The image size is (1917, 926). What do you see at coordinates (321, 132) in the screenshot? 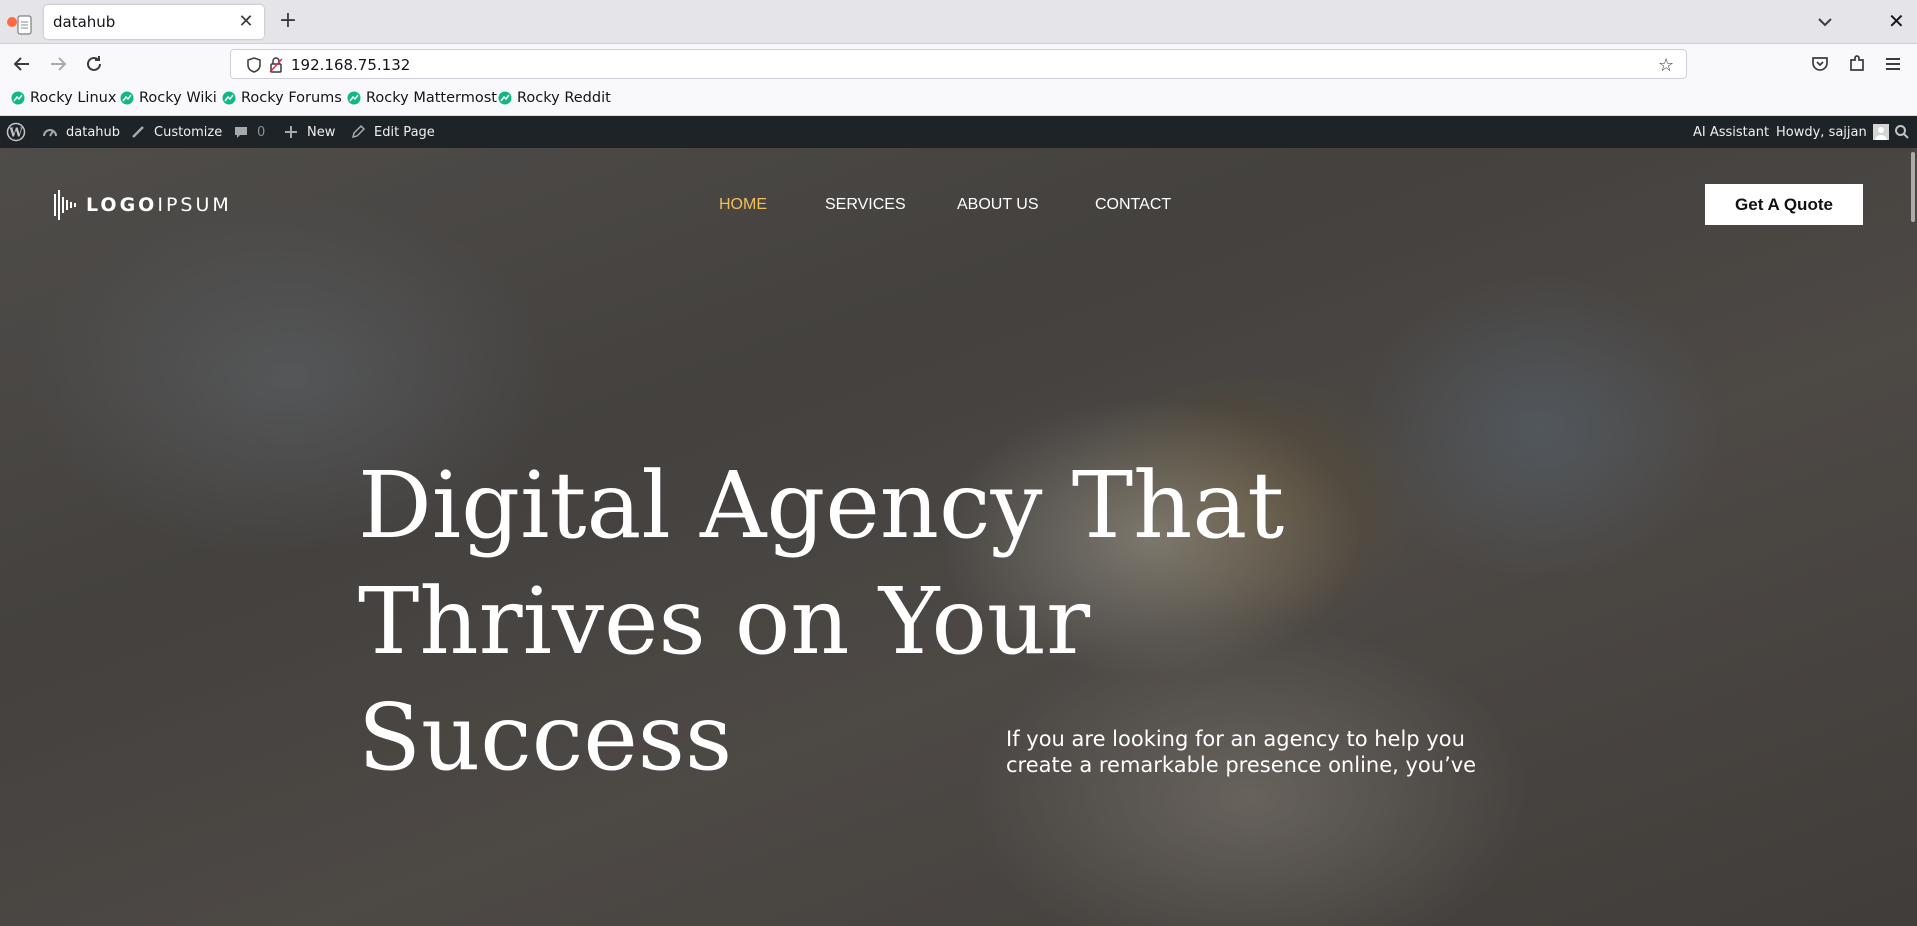
I see `wp-new-label: New` at bounding box center [321, 132].